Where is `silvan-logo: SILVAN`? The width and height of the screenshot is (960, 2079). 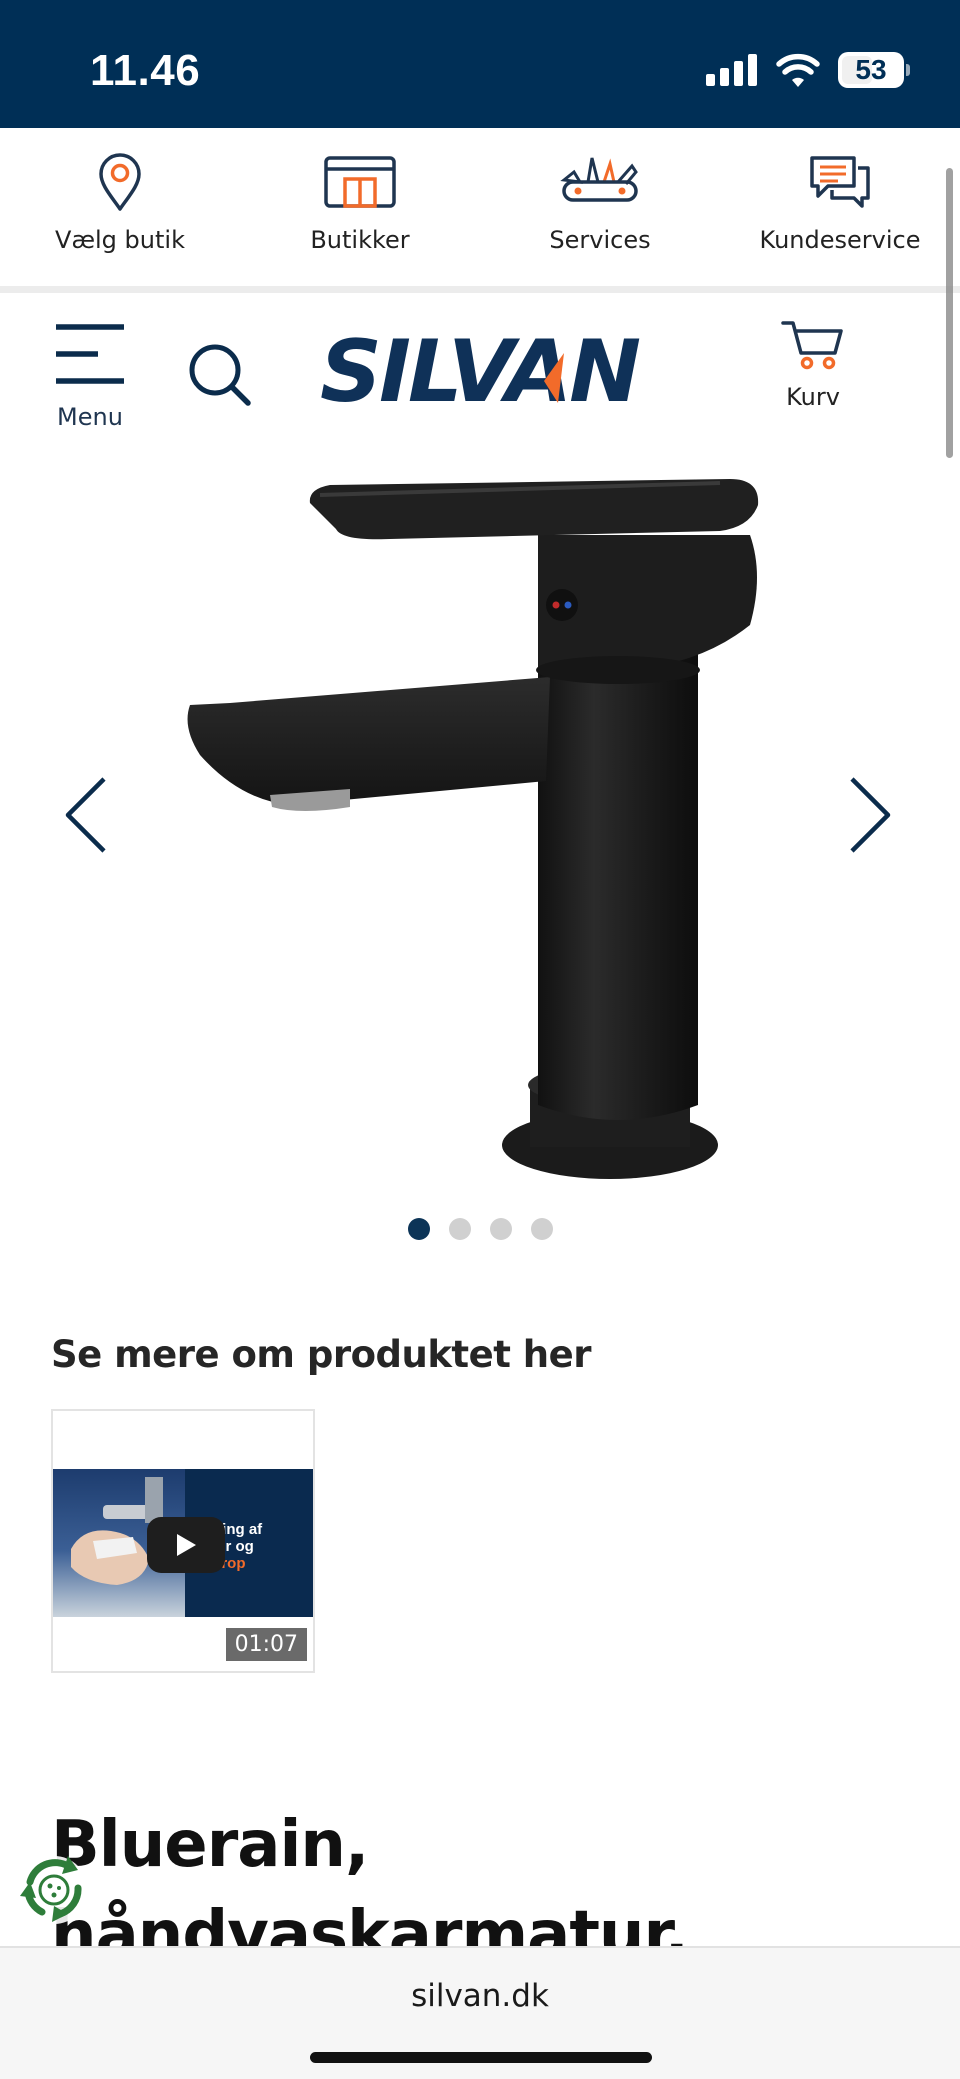
silvan-logo: SILVAN is located at coordinates (481, 372).